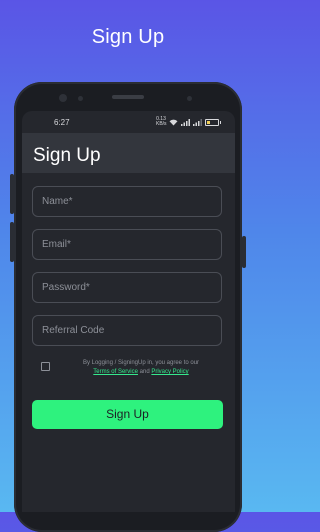 The height and width of the screenshot is (532, 320). Describe the element at coordinates (213, 122) in the screenshot. I see `battery-icon` at that location.